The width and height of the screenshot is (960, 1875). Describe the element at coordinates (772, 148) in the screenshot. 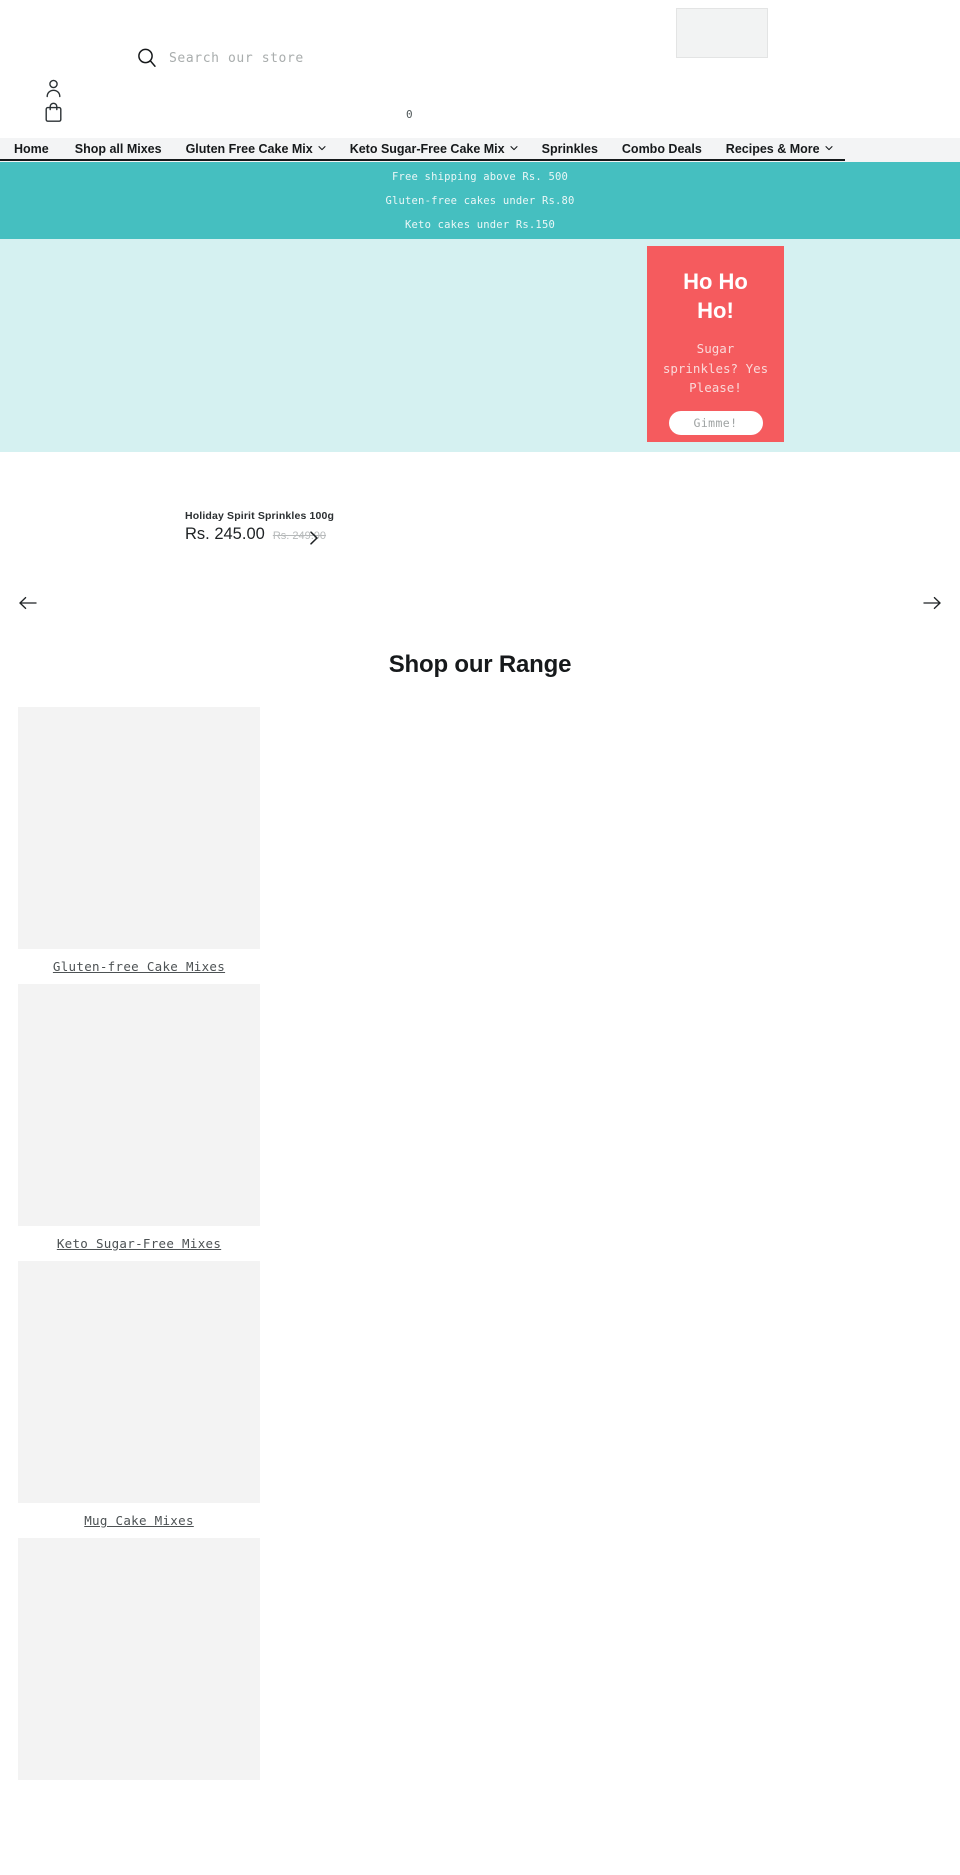

I see `nav-item-label: Recipes & More` at that location.